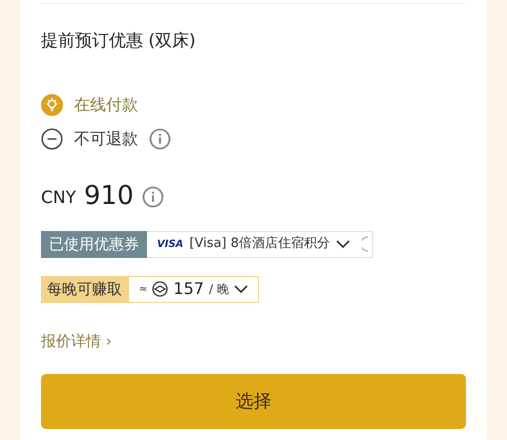 The height and width of the screenshot is (440, 507). What do you see at coordinates (58, 198) in the screenshot?
I see `price-currency: CNY` at bounding box center [58, 198].